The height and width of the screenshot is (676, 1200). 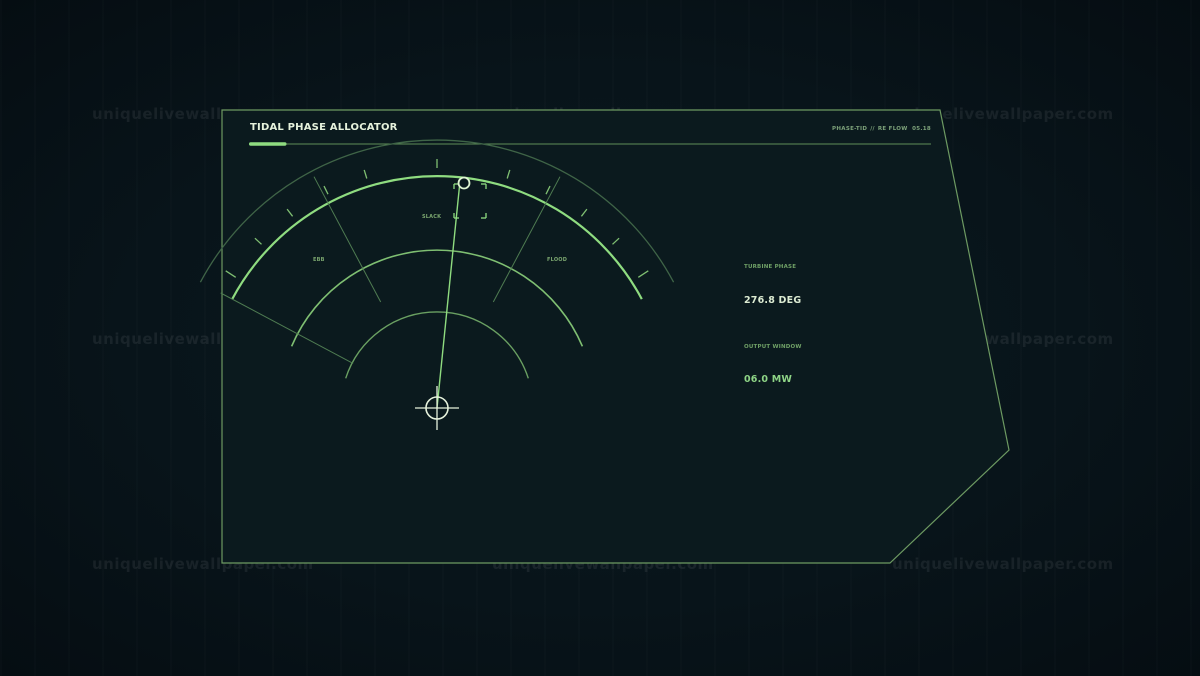 I want to click on dial-label-slack: SLACK, so click(x=432, y=217).